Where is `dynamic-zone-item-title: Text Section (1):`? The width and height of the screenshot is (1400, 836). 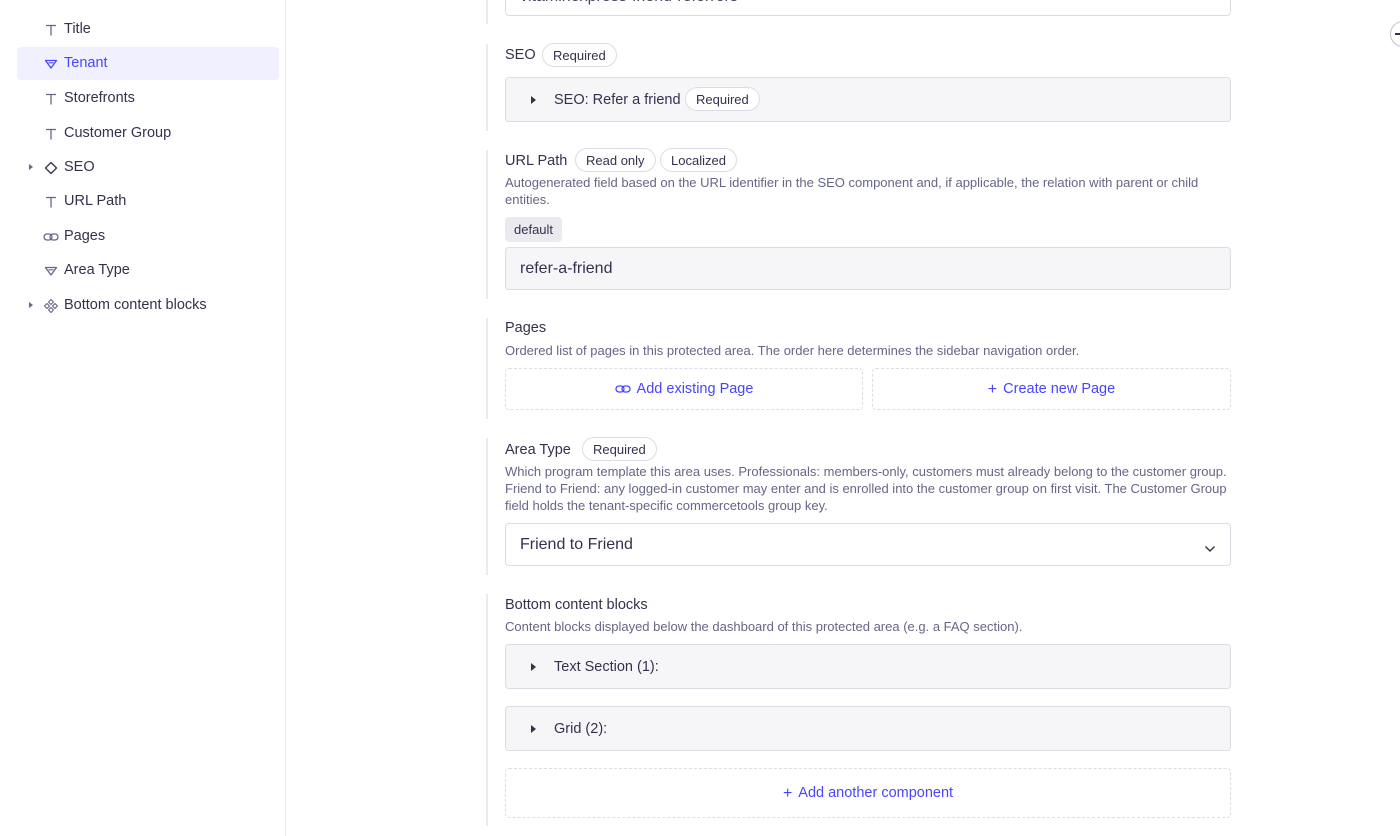
dynamic-zone-item-title: Text Section (1): is located at coordinates (606, 667).